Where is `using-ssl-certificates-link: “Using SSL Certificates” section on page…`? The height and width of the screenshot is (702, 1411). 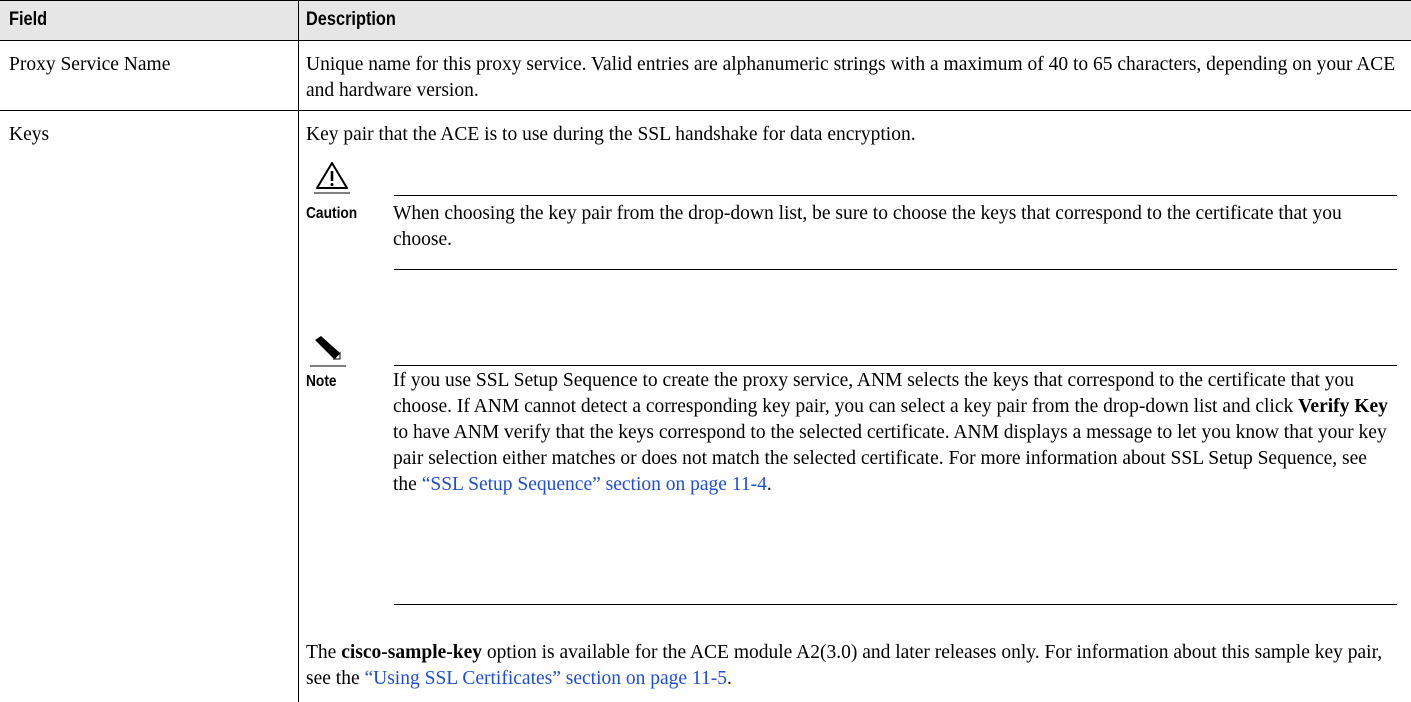 using-ssl-certificates-link: “Using SSL Certificates” section on page… is located at coordinates (545, 678).